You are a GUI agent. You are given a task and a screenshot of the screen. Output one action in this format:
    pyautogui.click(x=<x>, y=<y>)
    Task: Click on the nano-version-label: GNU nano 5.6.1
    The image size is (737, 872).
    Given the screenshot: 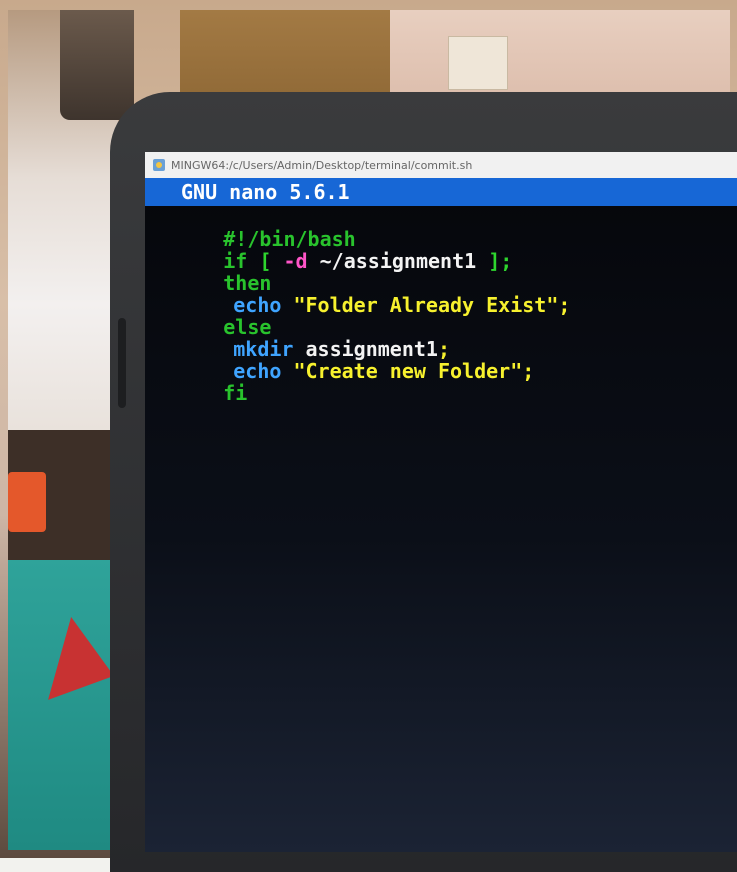 What is the action you would take?
    pyautogui.click(x=265, y=192)
    